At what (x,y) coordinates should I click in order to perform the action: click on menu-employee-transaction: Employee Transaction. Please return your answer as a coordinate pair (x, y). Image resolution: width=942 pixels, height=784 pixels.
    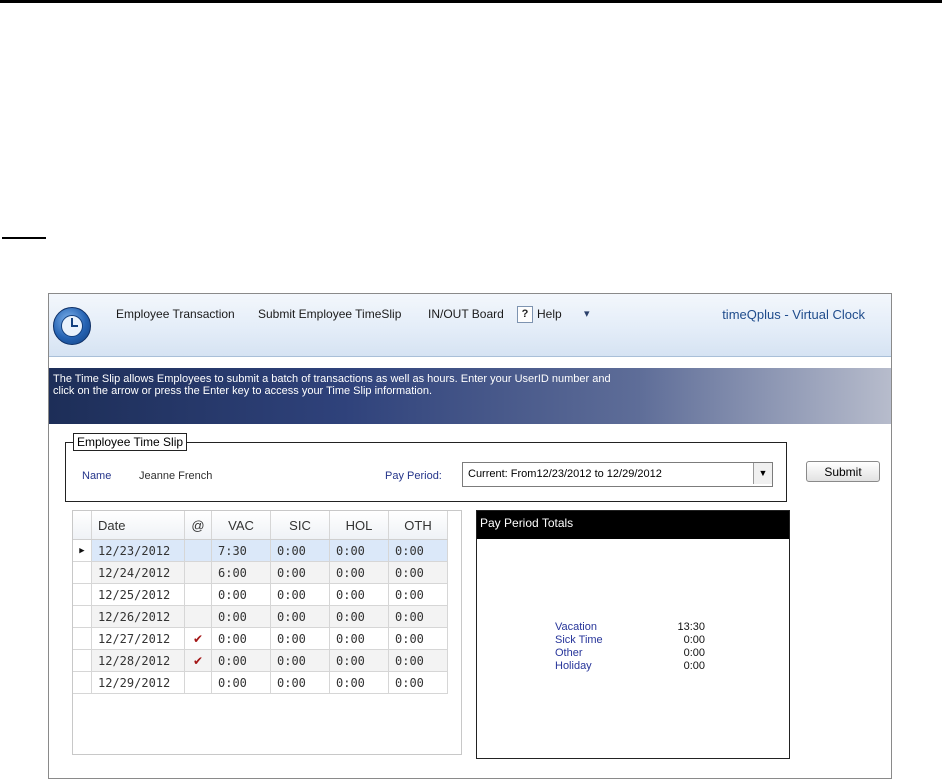
    Looking at the image, I should click on (175, 314).